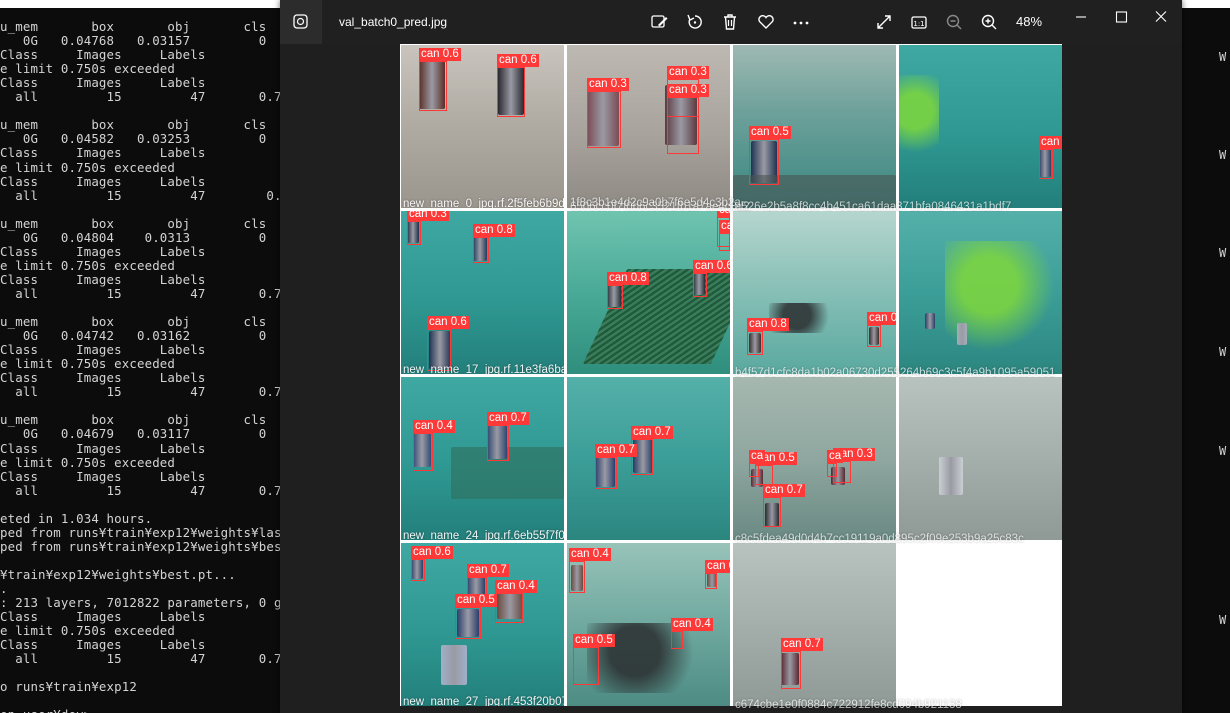 The image size is (1230, 713). I want to click on overlapping-filename: 1f8c3b1e4d2c9a0b7f6e5d4c3b2a, so click(655, 203).